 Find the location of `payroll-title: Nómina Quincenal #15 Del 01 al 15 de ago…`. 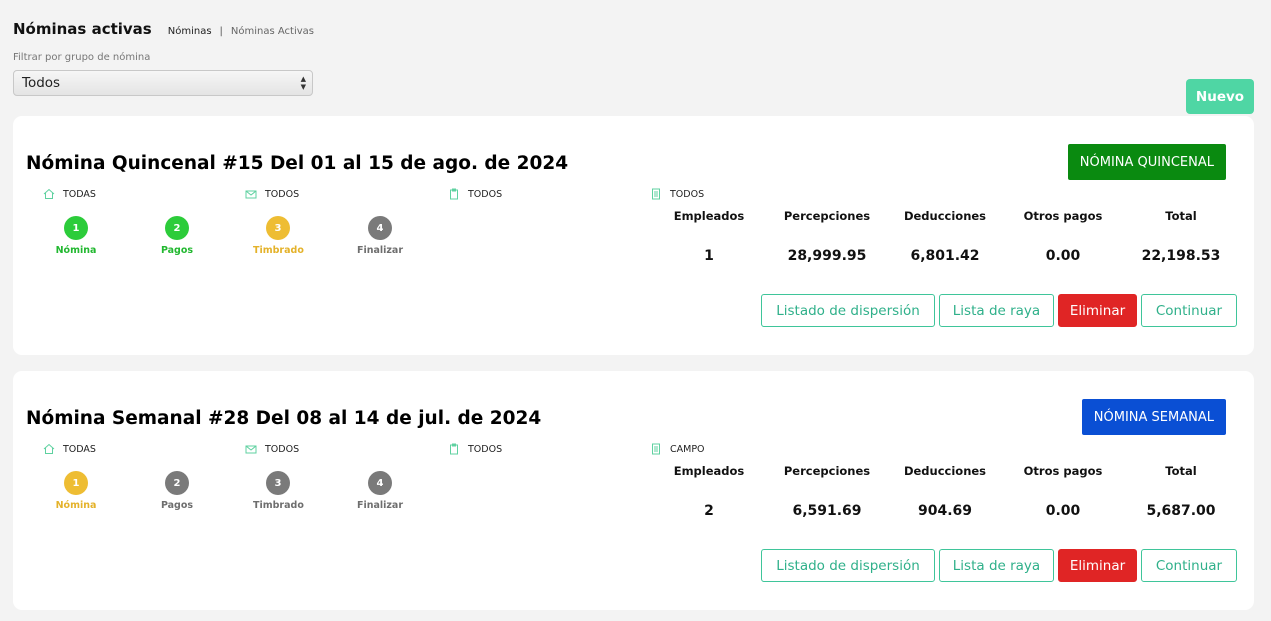

payroll-title: Nómina Quincenal #15 Del 01 al 15 de ago… is located at coordinates (297, 163).